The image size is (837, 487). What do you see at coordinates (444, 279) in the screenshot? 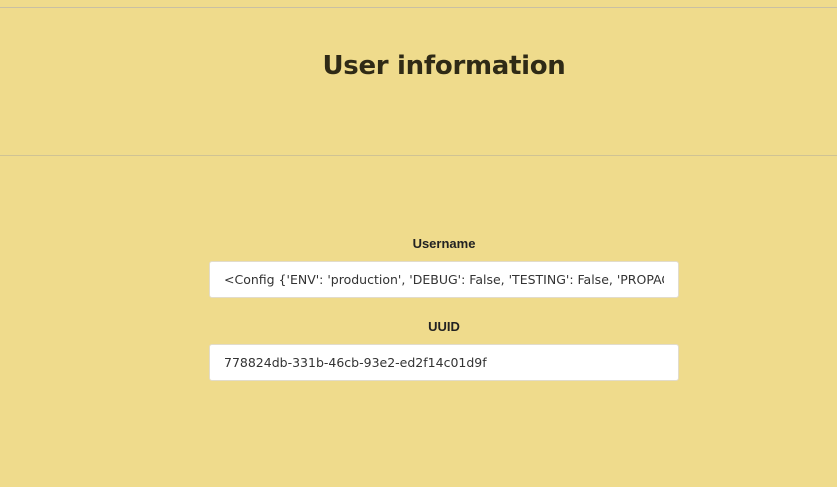
I see `username-input` at bounding box center [444, 279].